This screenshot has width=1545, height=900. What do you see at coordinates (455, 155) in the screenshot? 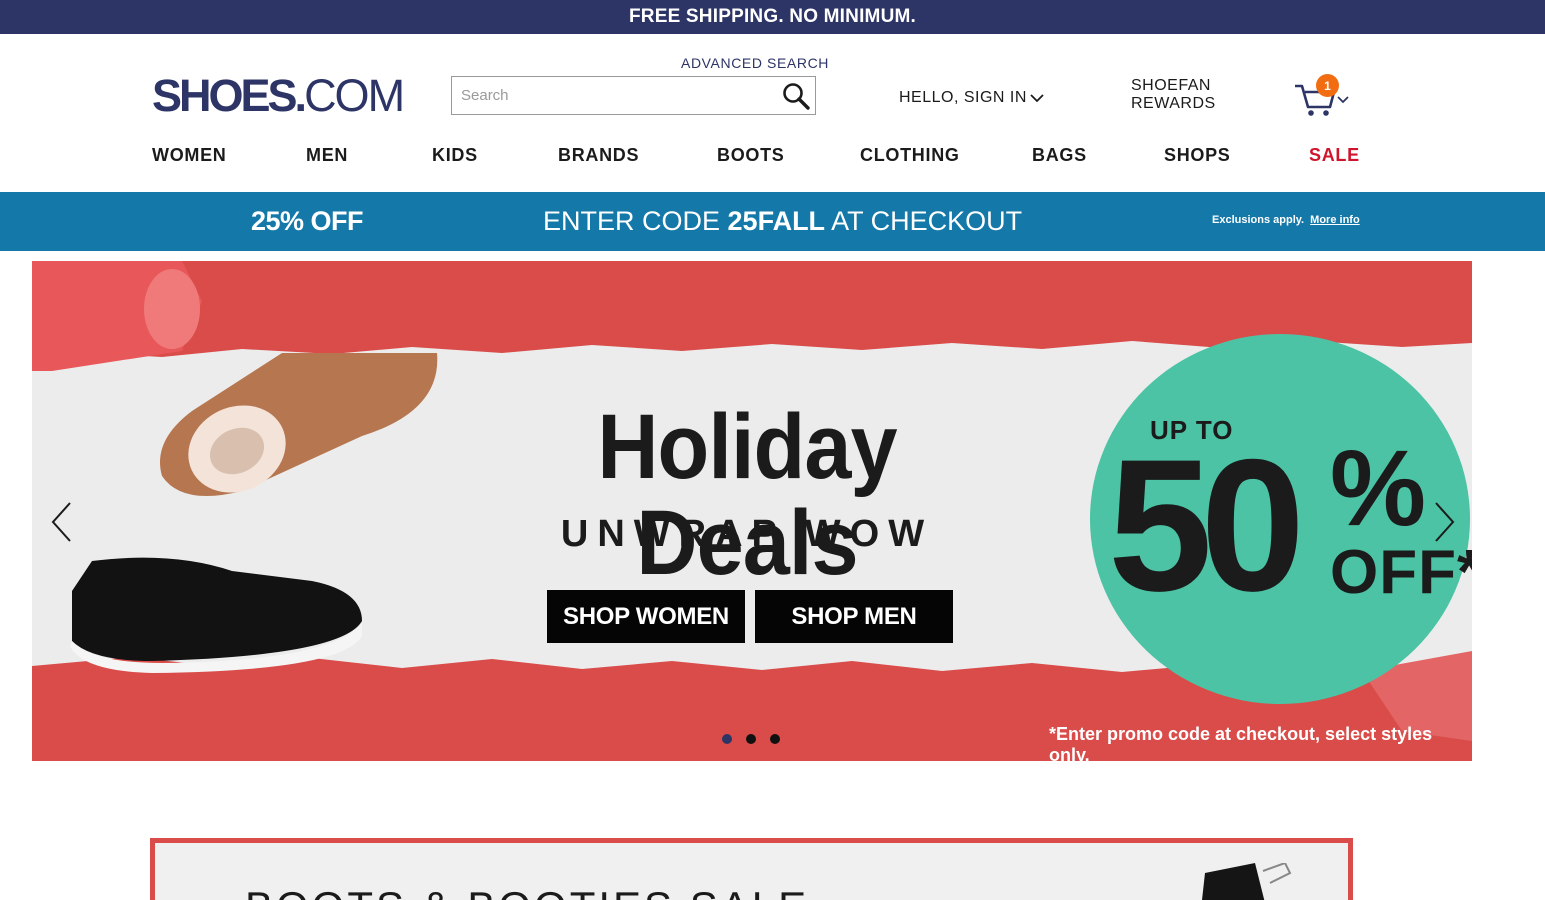
I see `nav-kids: KIDS` at bounding box center [455, 155].